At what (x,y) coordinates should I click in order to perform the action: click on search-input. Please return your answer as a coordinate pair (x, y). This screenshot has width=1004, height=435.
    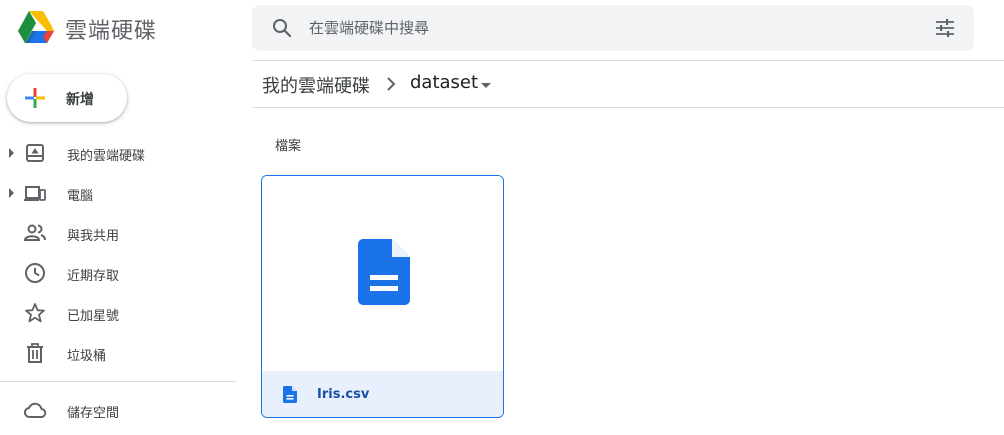
    Looking at the image, I should click on (609, 28).